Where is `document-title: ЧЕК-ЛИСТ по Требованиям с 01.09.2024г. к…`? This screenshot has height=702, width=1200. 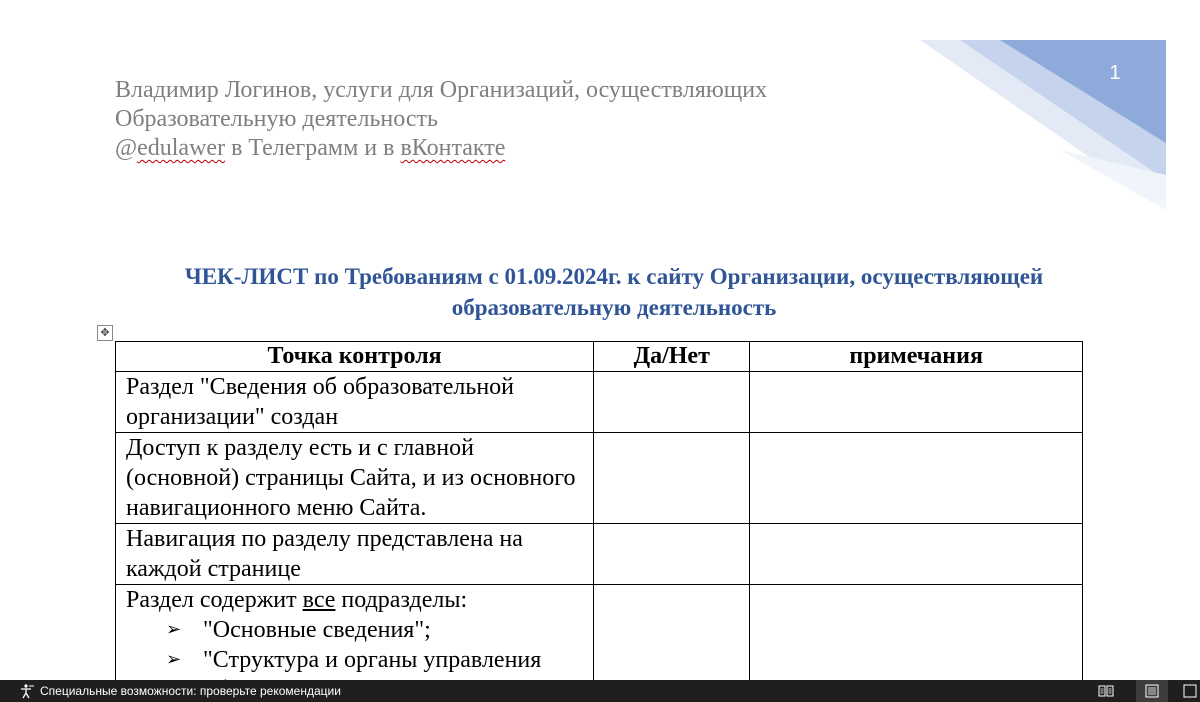
document-title: ЧЕК-ЛИСТ по Требованиям с 01.09.2024г. к… is located at coordinates (614, 292).